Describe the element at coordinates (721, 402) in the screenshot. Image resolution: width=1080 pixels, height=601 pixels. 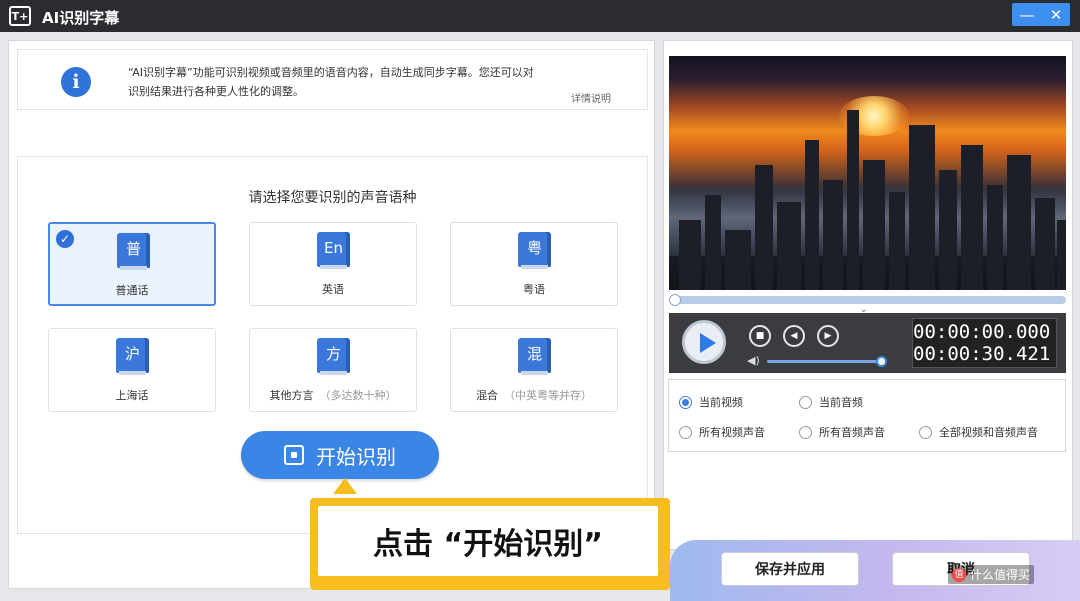
I see `radio-label: 当前视频` at that location.